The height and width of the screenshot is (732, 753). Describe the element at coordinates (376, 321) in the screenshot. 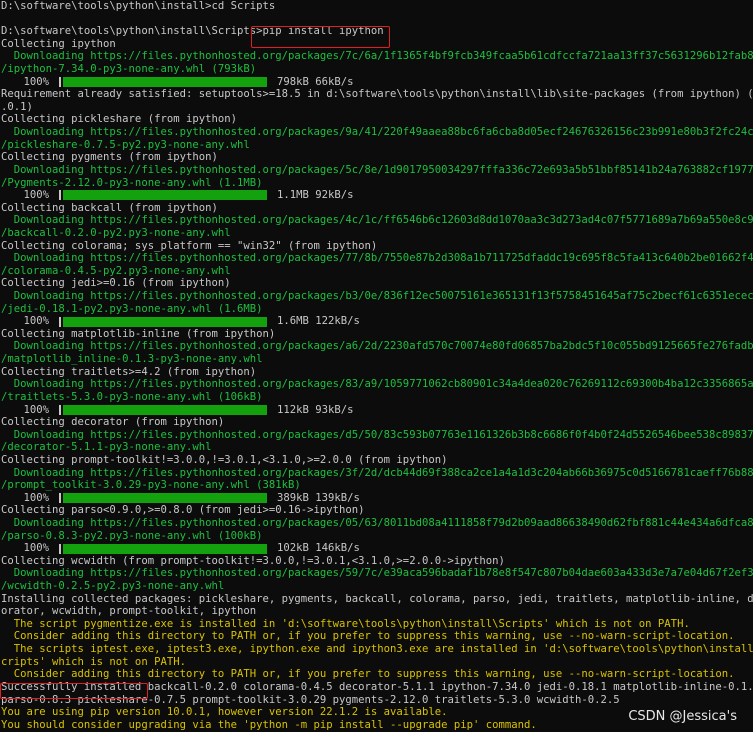

I see `progress-row: 100% 1.6MB 122kB/s` at that location.